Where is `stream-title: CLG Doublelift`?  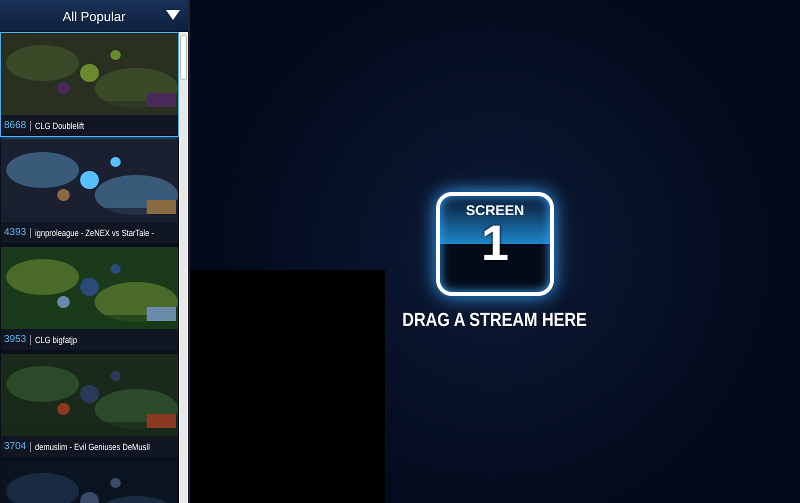
stream-title: CLG Doublelift is located at coordinates (59, 125).